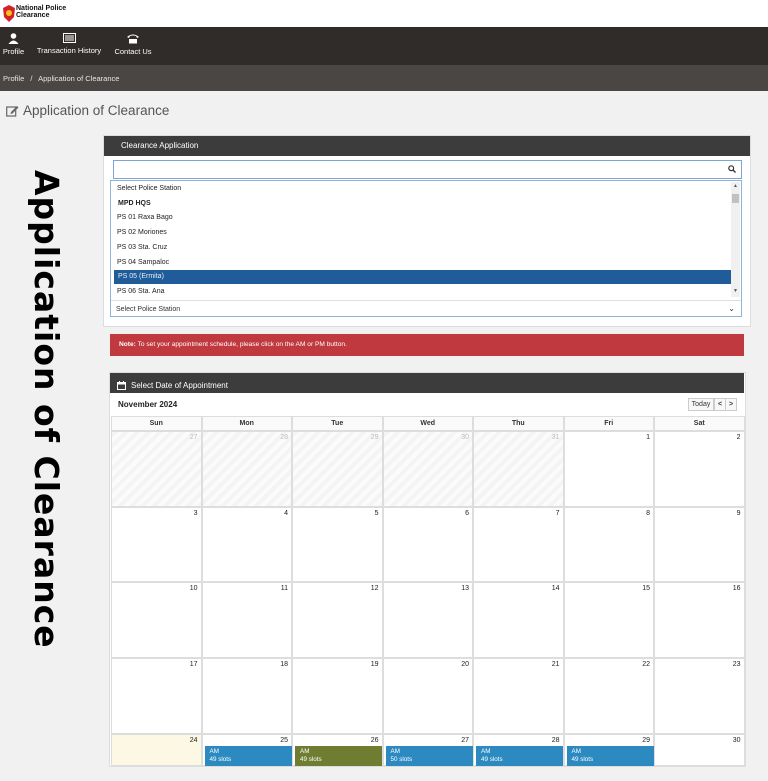 The image size is (768, 781). I want to click on calendar-day: 15, so click(608, 620).